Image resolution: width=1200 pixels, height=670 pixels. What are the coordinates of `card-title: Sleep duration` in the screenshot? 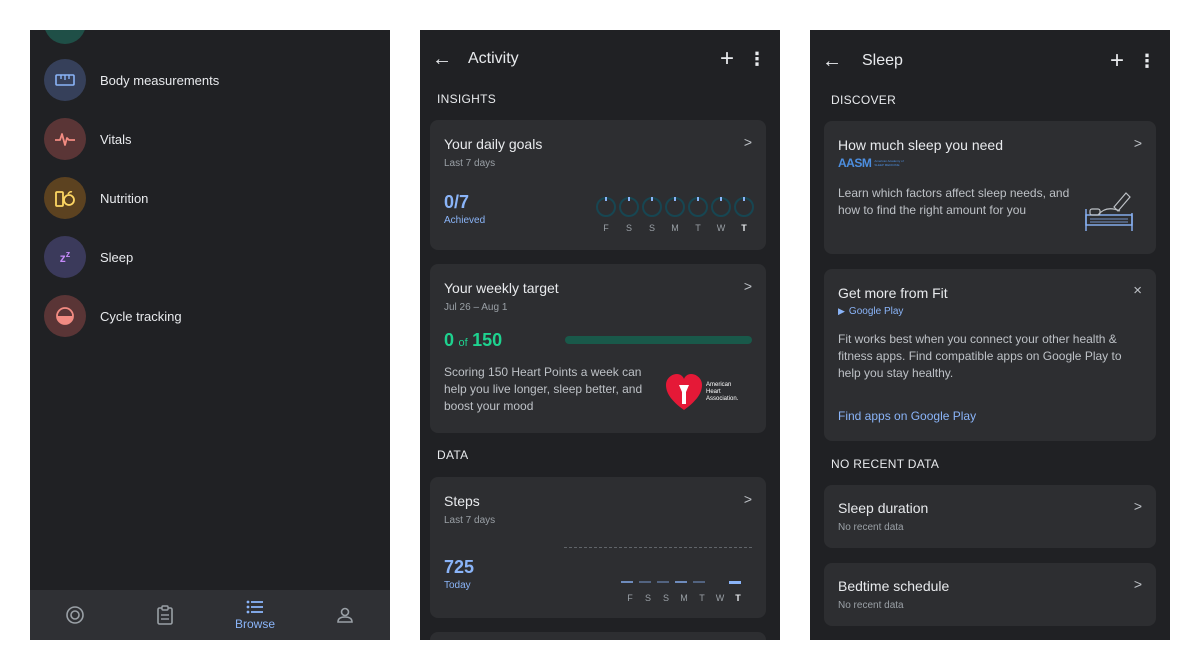 It's located at (883, 508).